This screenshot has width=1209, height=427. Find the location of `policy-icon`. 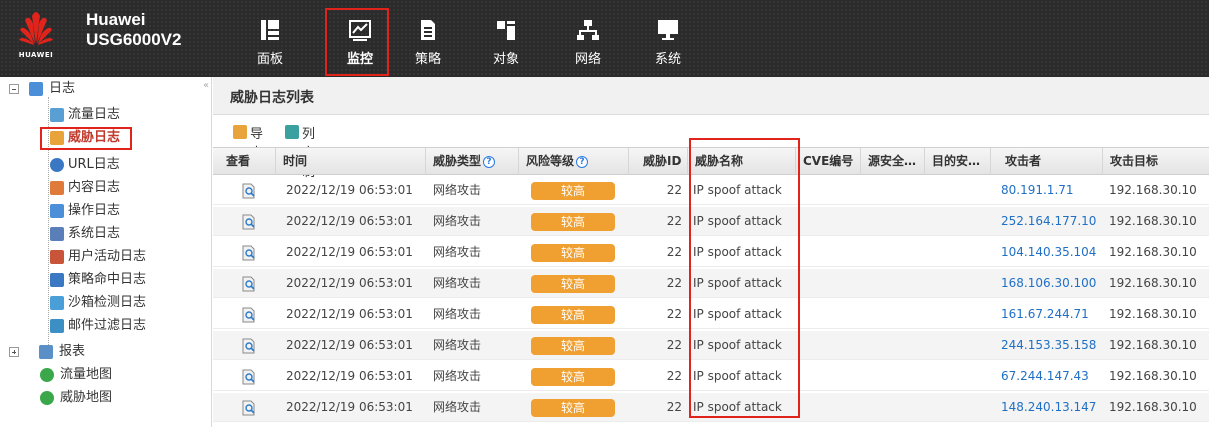

policy-icon is located at coordinates (428, 30).